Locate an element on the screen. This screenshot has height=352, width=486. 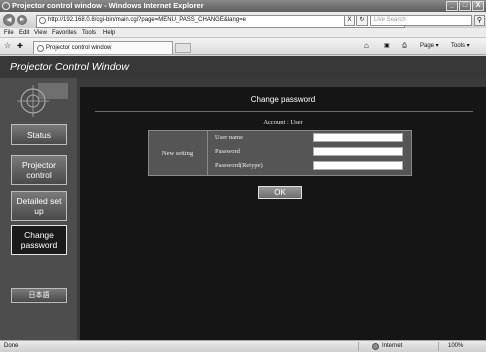
internet-zone-icon is located at coordinates (375, 346).